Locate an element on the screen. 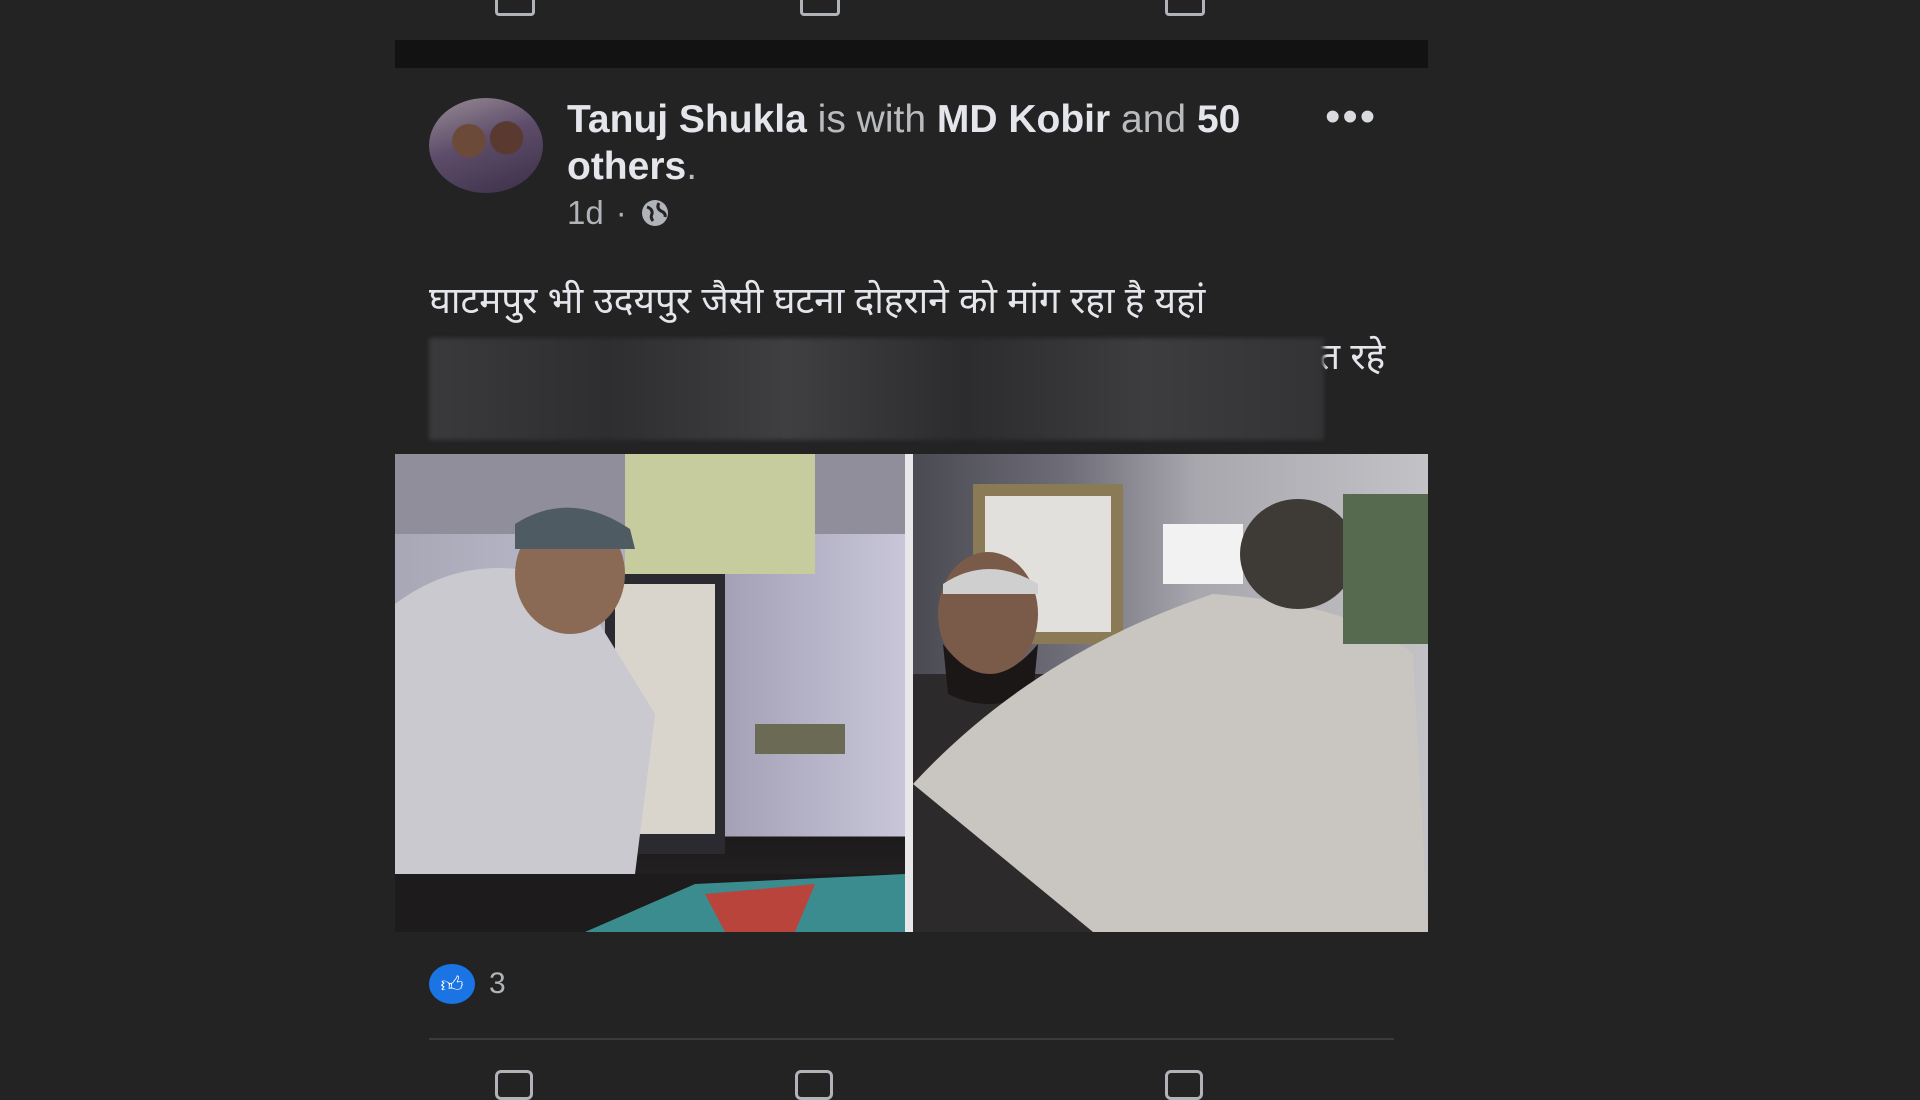 The height and width of the screenshot is (1100, 1920). with-text: is with is located at coordinates (872, 119).